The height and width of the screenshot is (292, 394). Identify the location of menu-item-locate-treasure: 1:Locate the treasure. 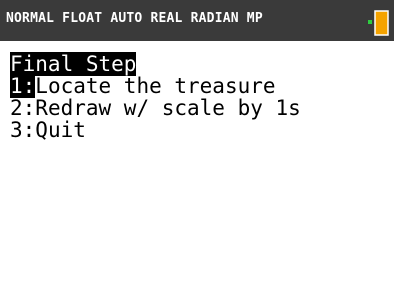
(143, 86).